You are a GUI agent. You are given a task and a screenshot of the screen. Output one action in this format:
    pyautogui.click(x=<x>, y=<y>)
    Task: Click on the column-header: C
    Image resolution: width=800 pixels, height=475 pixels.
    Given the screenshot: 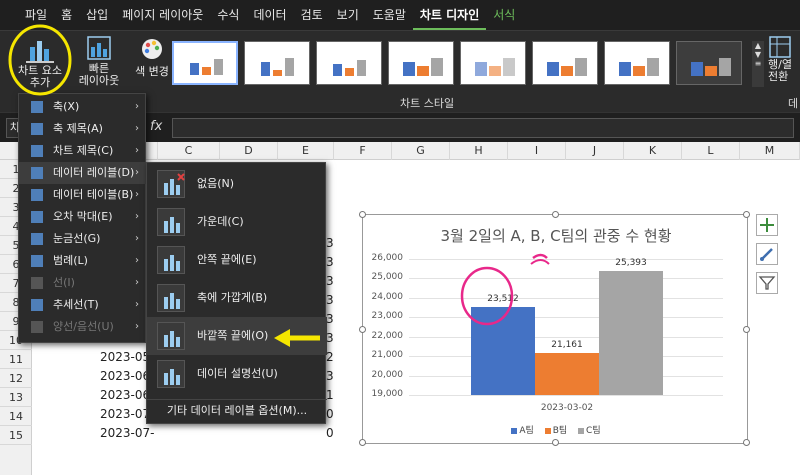 What is the action you would take?
    pyautogui.click(x=189, y=151)
    